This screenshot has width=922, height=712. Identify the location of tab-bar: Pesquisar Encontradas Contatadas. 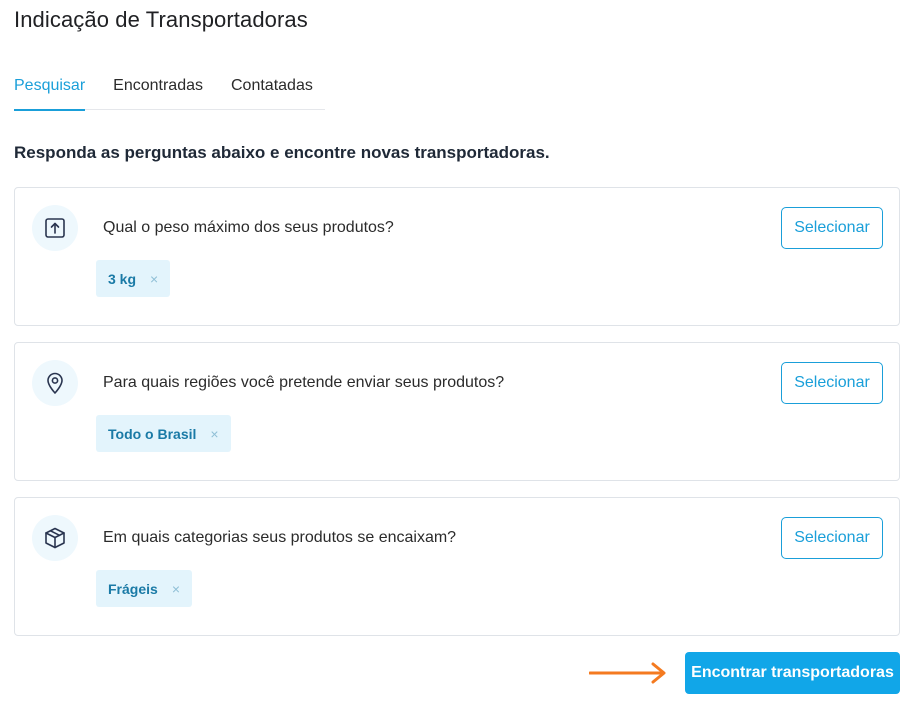
(169, 91).